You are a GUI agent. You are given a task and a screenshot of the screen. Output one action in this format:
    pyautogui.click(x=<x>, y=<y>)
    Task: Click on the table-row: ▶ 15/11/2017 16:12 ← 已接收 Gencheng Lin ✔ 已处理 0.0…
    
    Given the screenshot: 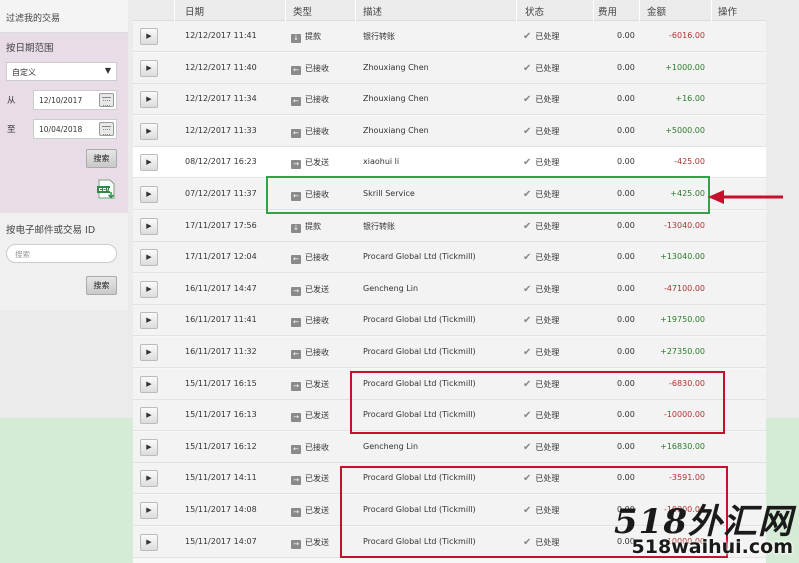 What is the action you would take?
    pyautogui.click(x=449, y=447)
    